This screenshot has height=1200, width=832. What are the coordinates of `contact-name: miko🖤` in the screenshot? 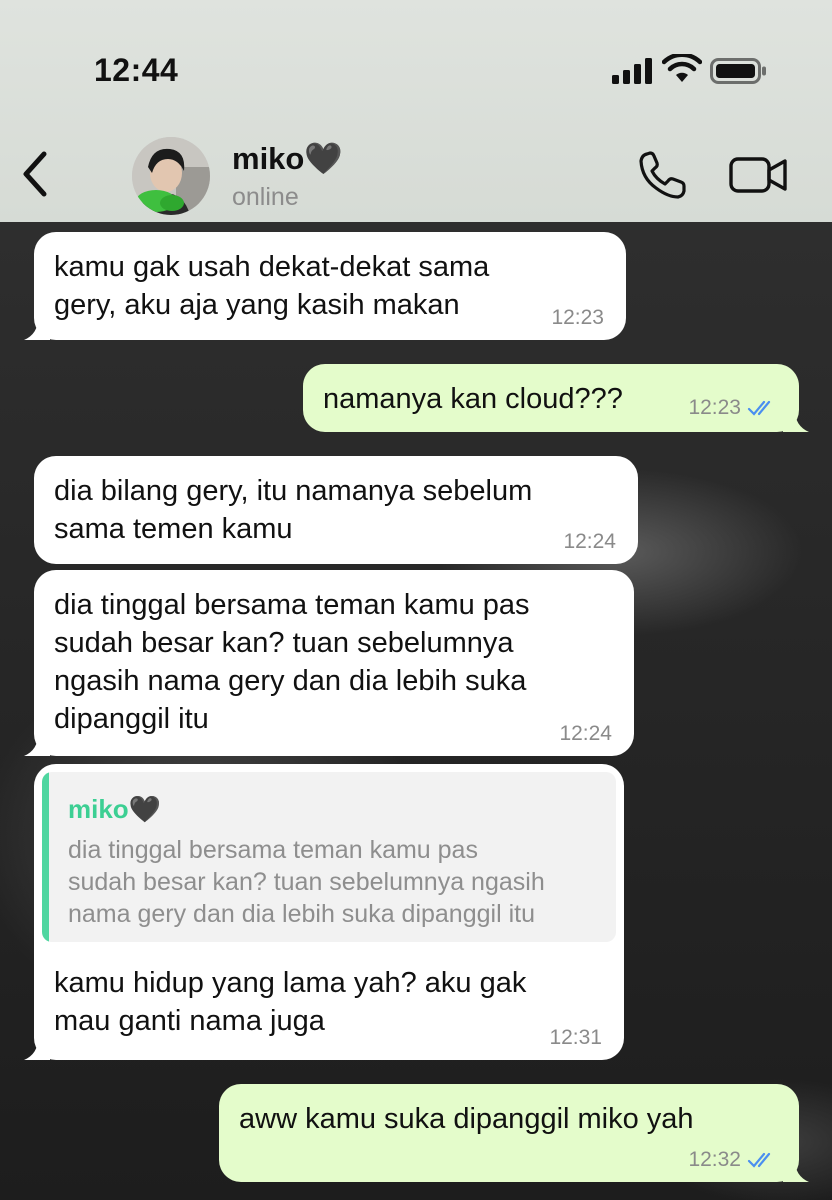 It's located at (287, 158).